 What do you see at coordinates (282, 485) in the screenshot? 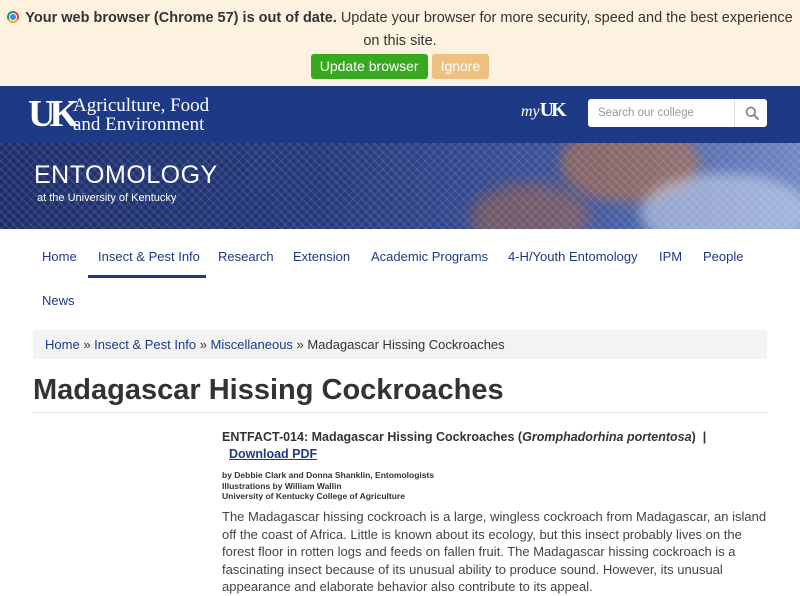
I see `byline-illustrations: Illustrations by William Wallin` at bounding box center [282, 485].